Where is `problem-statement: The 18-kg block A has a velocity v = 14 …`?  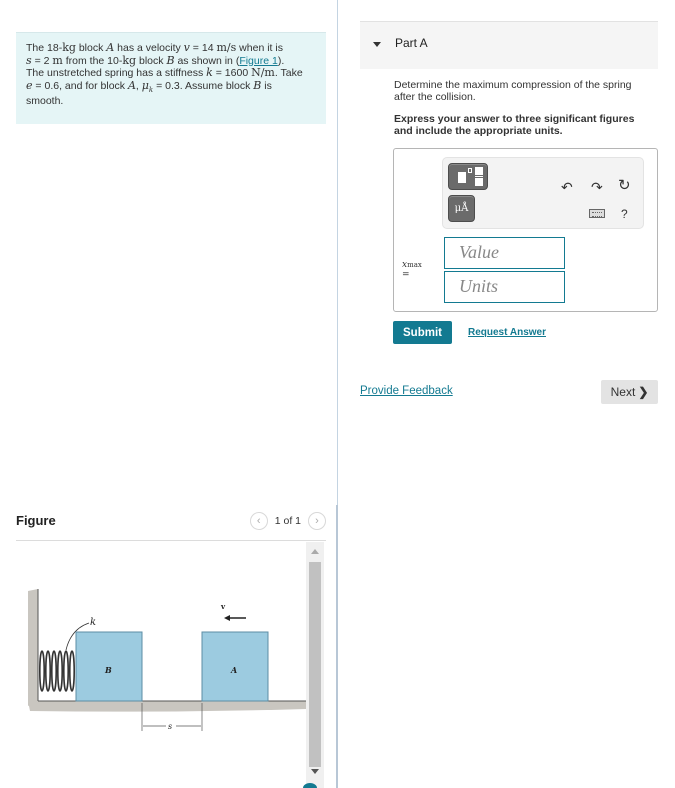
problem-statement: The 18-kg block A has a velocity v = 14 … is located at coordinates (171, 78).